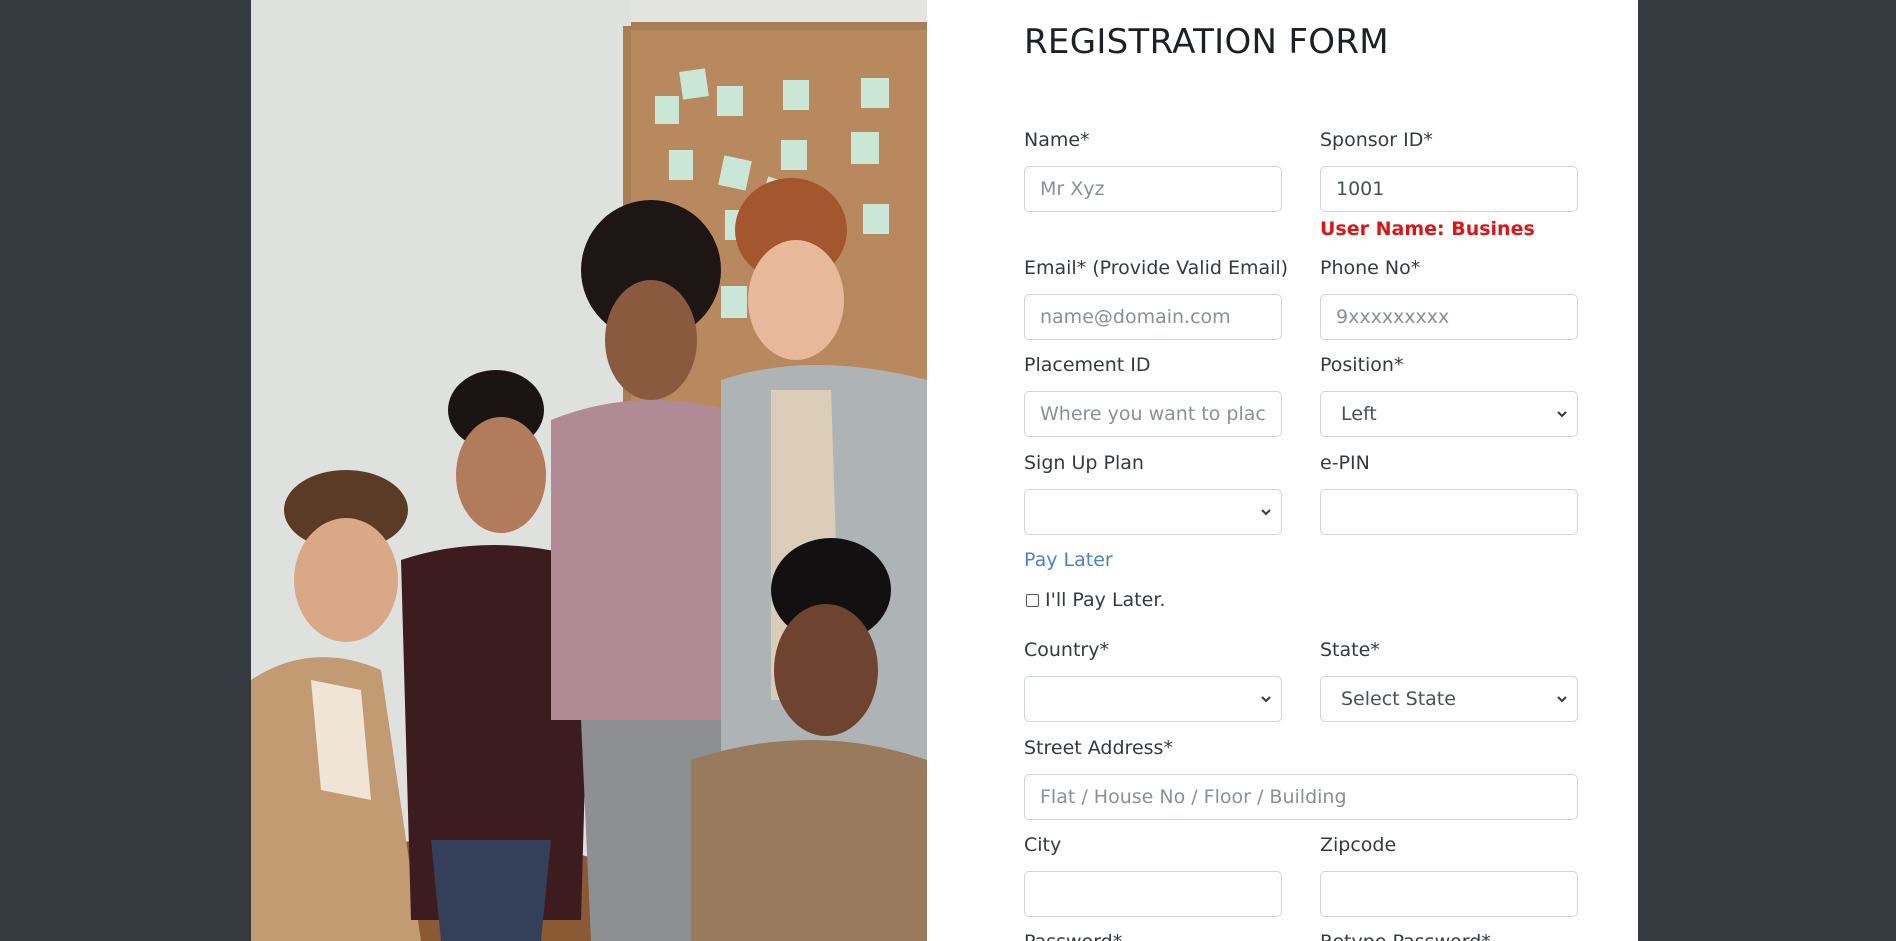  I want to click on pay-later-checkbox-label: I'll Pay Later., so click(1105, 600).